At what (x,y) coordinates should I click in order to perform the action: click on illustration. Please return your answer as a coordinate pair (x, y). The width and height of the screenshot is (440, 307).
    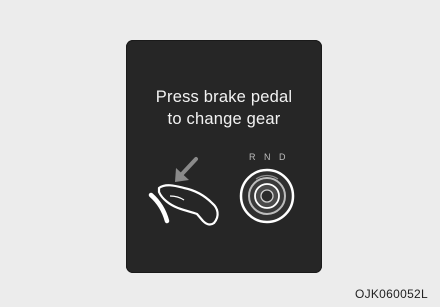
    Looking at the image, I should click on (221, 191).